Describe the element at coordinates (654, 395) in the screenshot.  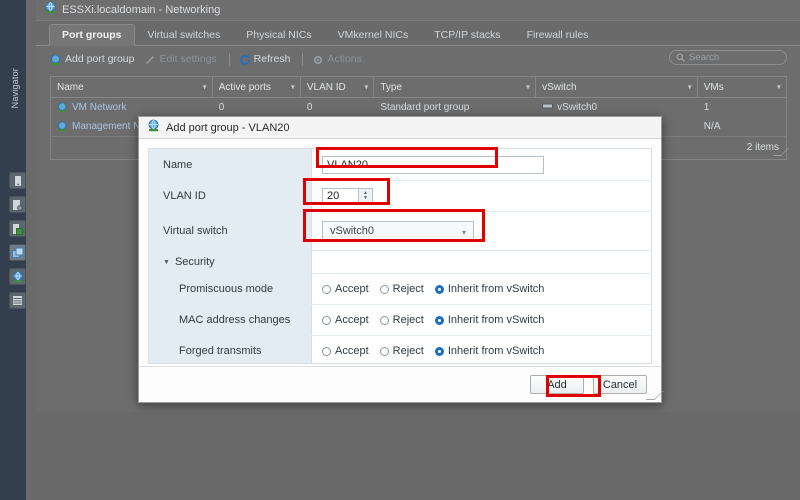
I see `dialog-resize-grip` at that location.